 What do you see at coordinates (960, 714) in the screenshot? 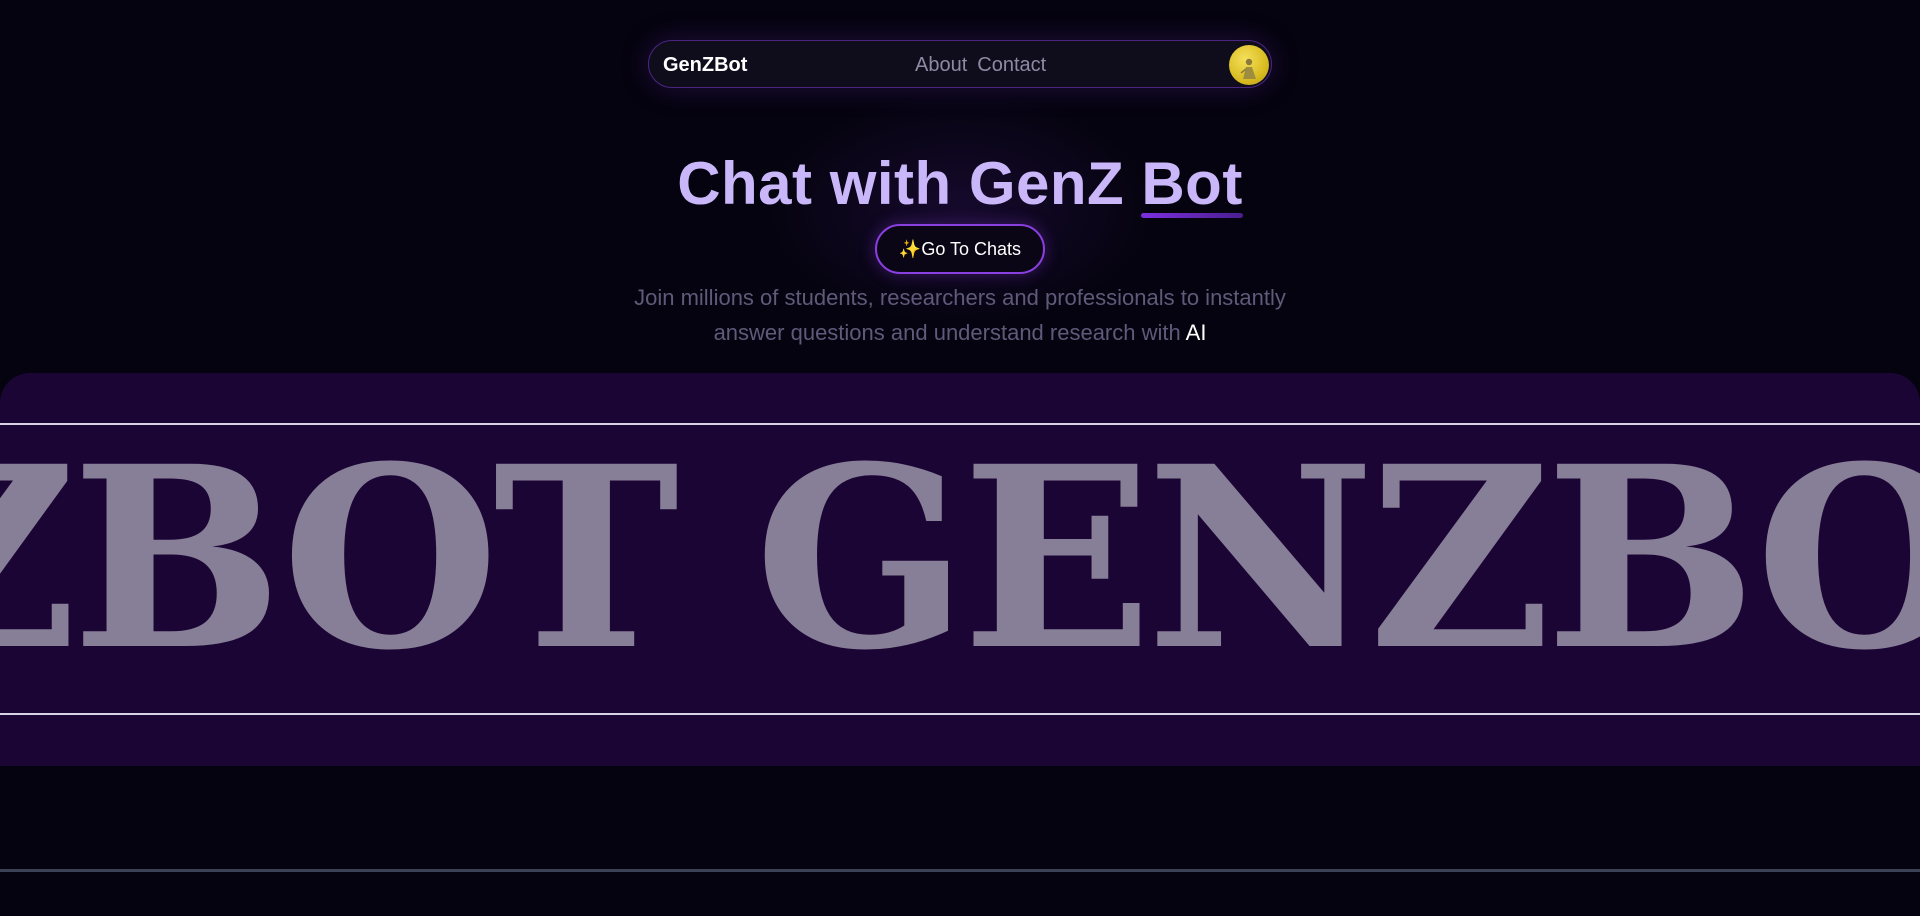
I see `banner-bottom-line` at bounding box center [960, 714].